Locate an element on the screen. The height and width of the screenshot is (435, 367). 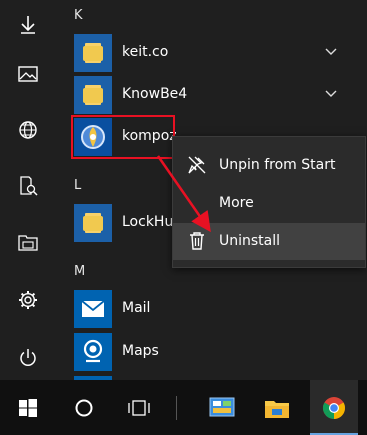
group-header-k: K is located at coordinates (78, 15).